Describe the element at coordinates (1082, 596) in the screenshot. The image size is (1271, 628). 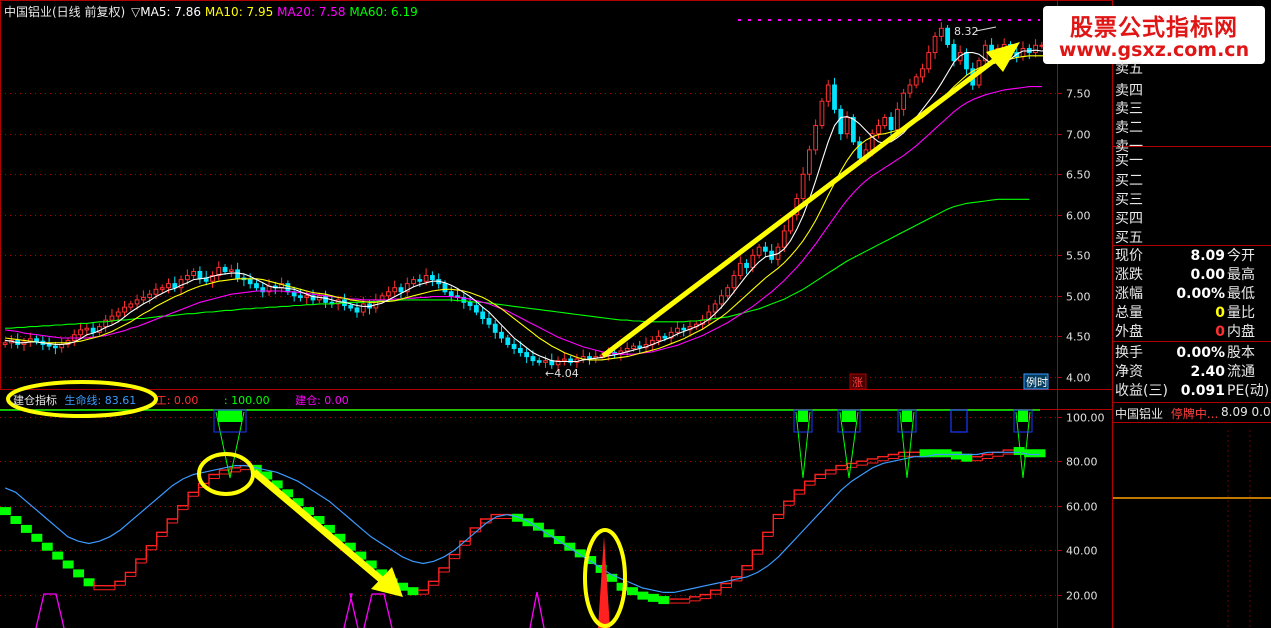
I see `indicator-tick-label: 20.00` at that location.